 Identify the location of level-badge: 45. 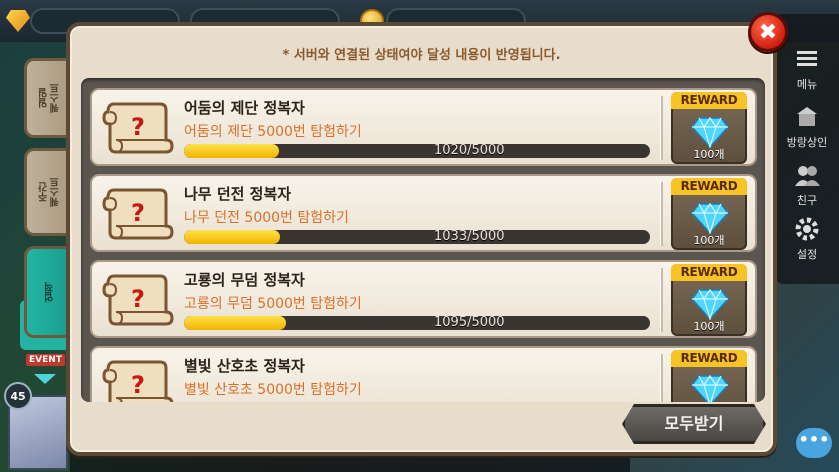
(18, 396).